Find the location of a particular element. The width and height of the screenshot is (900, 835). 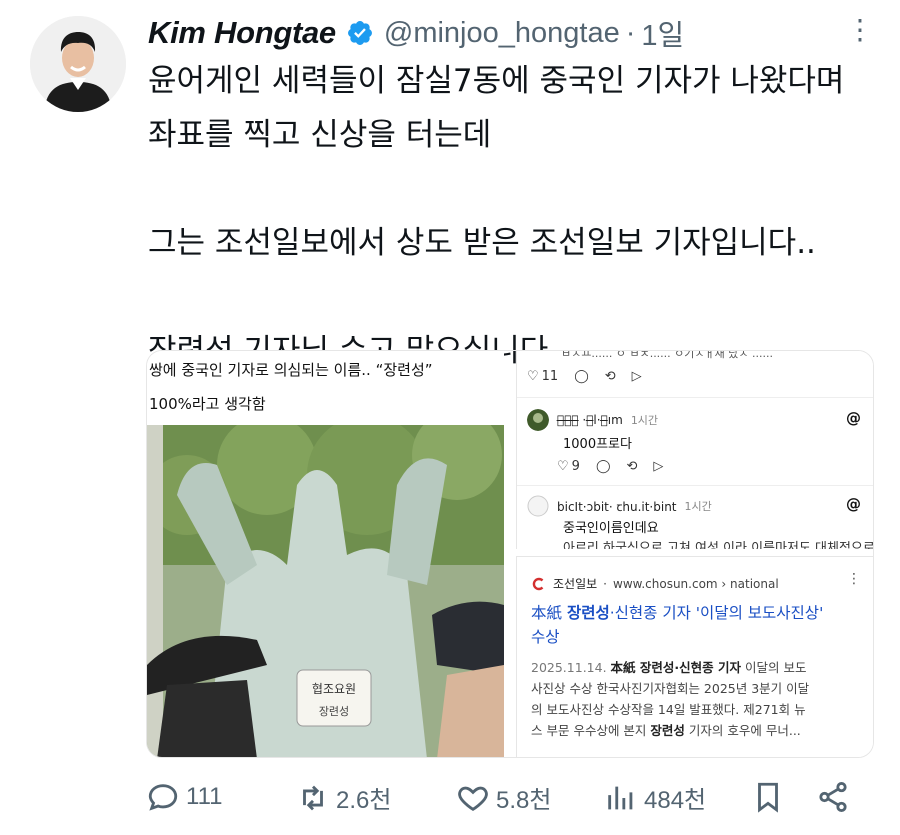

threads-actions-row: ♡ 11 ◯ ⟲ ▷ is located at coordinates (584, 376).